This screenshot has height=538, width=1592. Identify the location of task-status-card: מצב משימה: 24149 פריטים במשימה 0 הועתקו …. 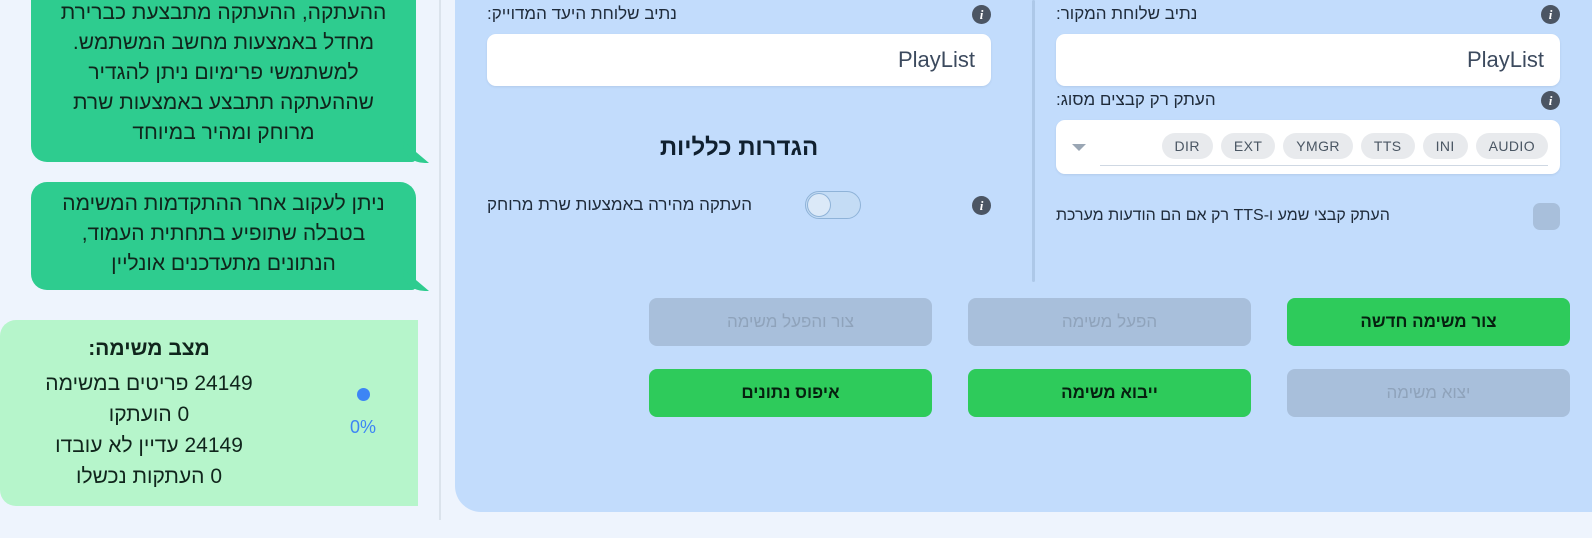
(209, 413).